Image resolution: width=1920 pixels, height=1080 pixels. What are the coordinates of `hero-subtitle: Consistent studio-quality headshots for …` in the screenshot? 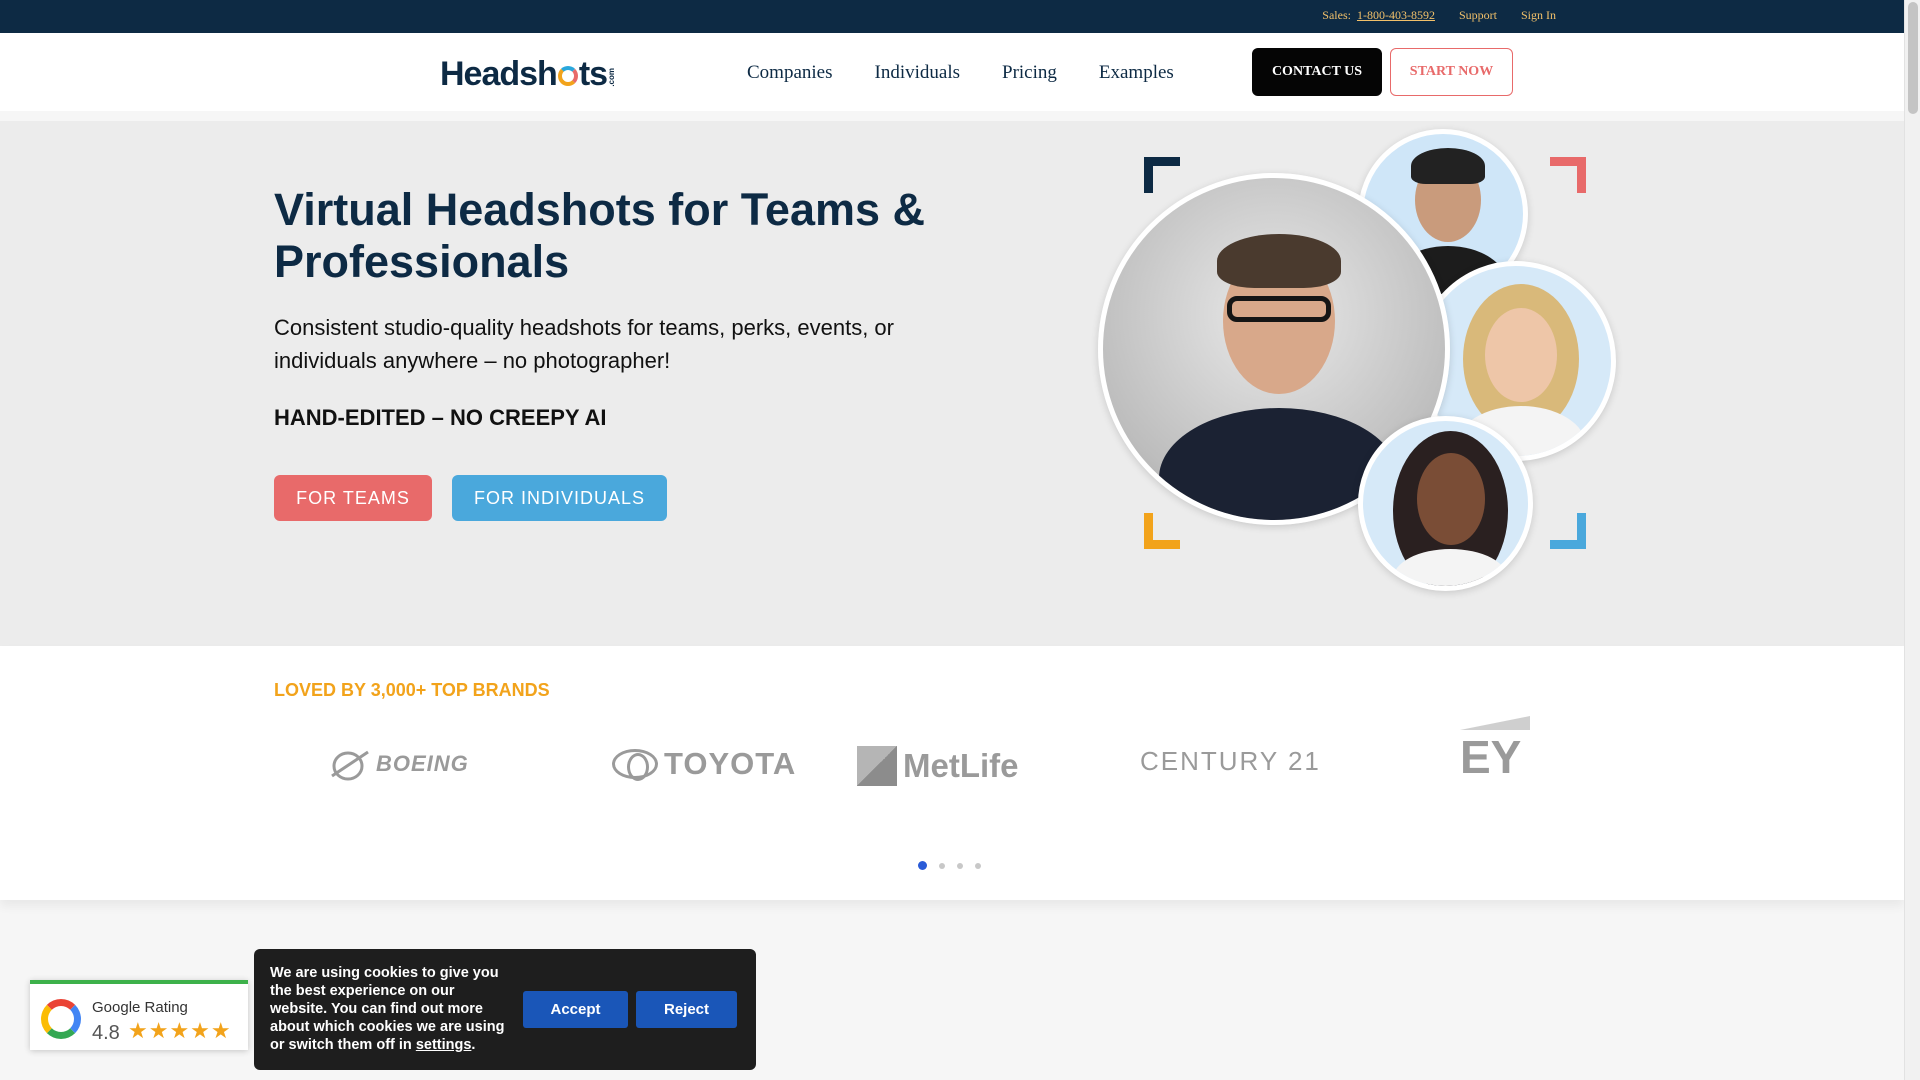 It's located at (584, 344).